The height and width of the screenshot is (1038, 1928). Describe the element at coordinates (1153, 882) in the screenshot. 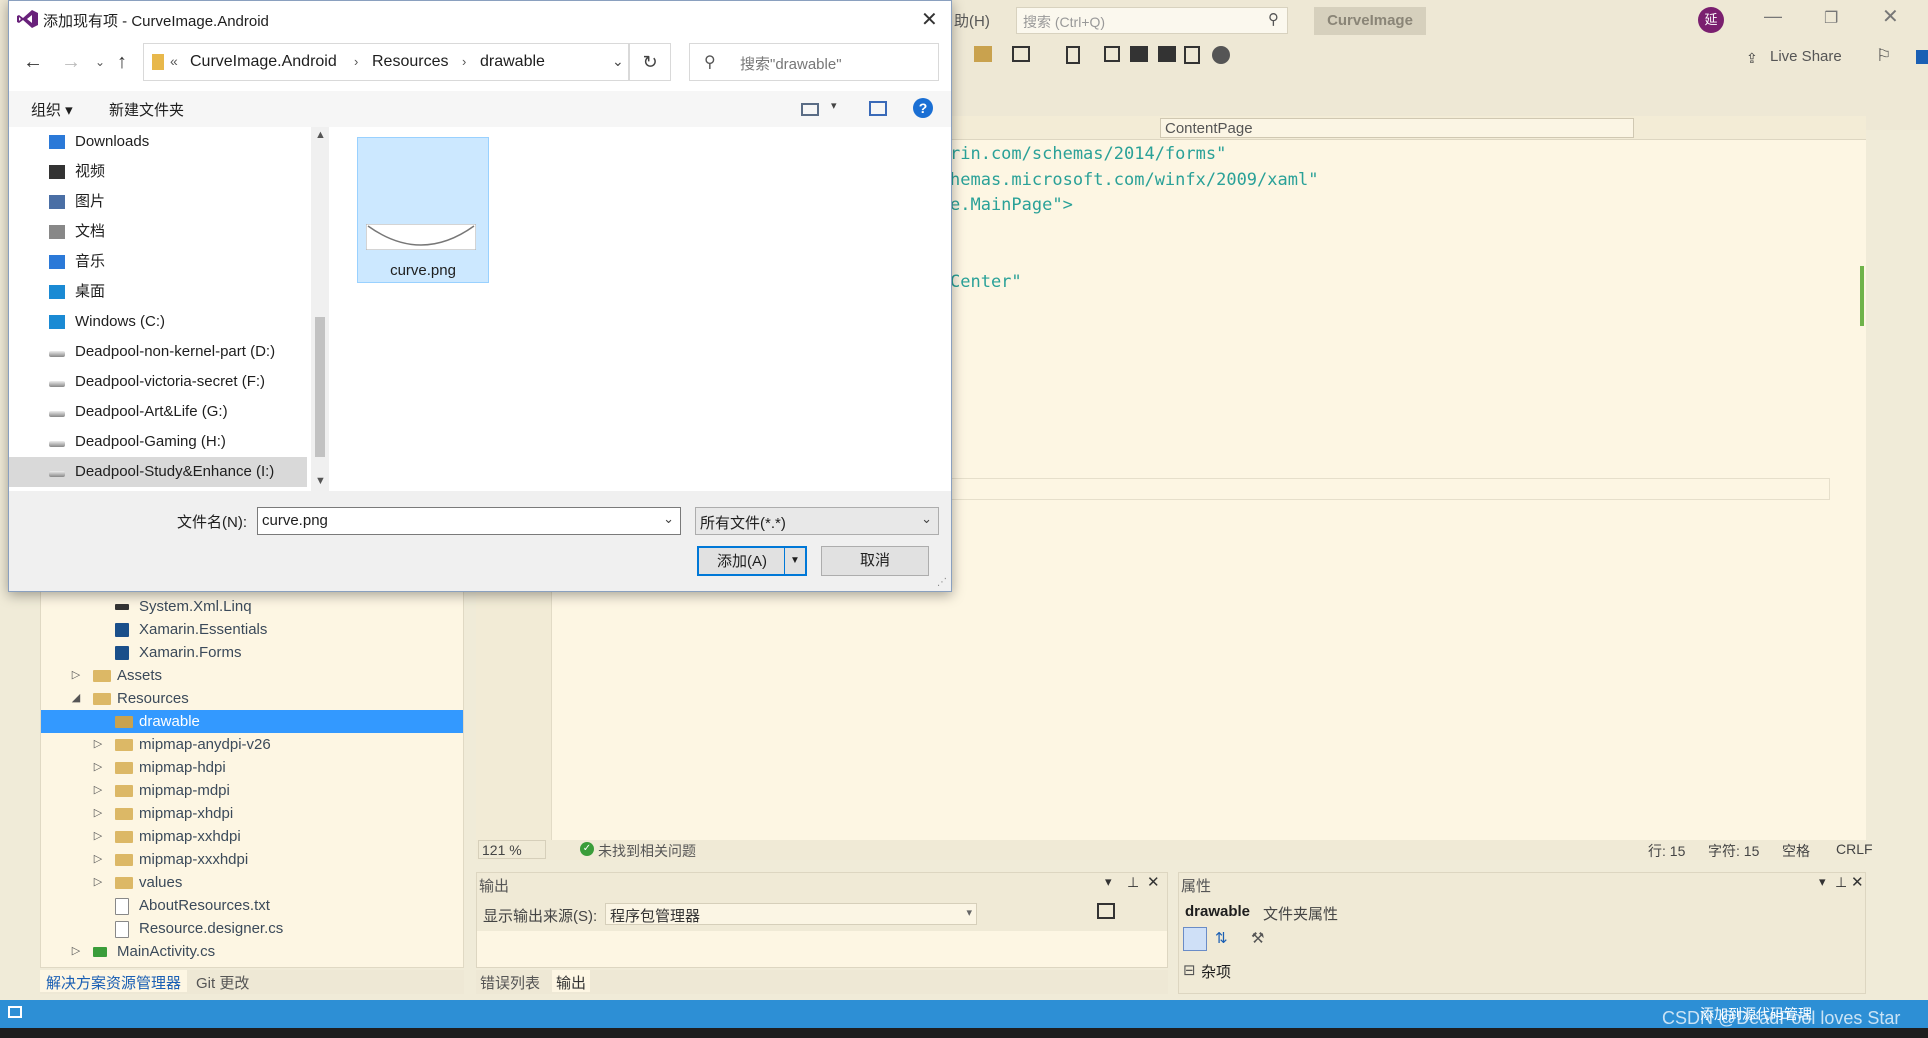

I see `close-output-icon: ✕` at that location.